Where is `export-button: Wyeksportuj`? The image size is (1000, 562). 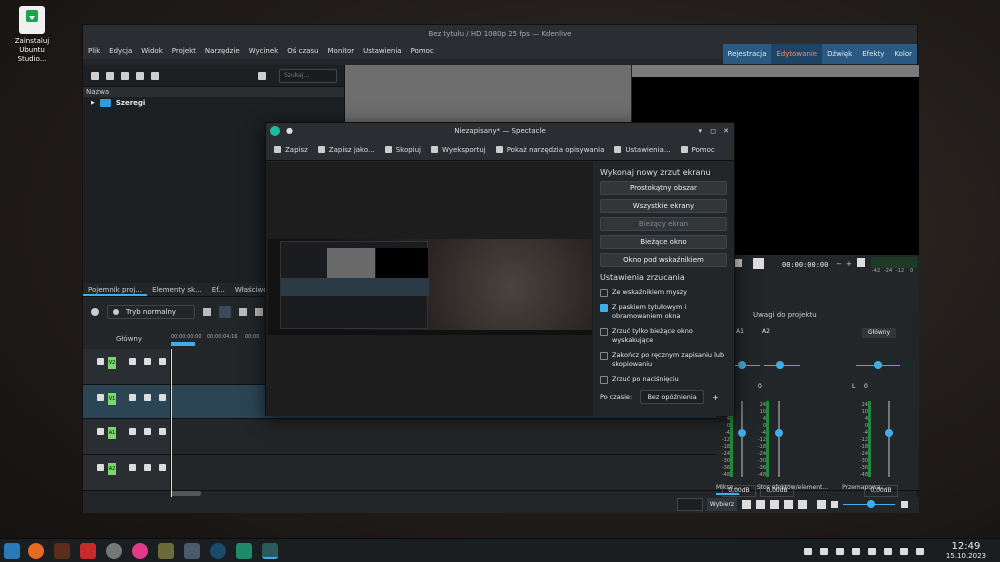
export-button: Wyeksportuj is located at coordinates (458, 150).